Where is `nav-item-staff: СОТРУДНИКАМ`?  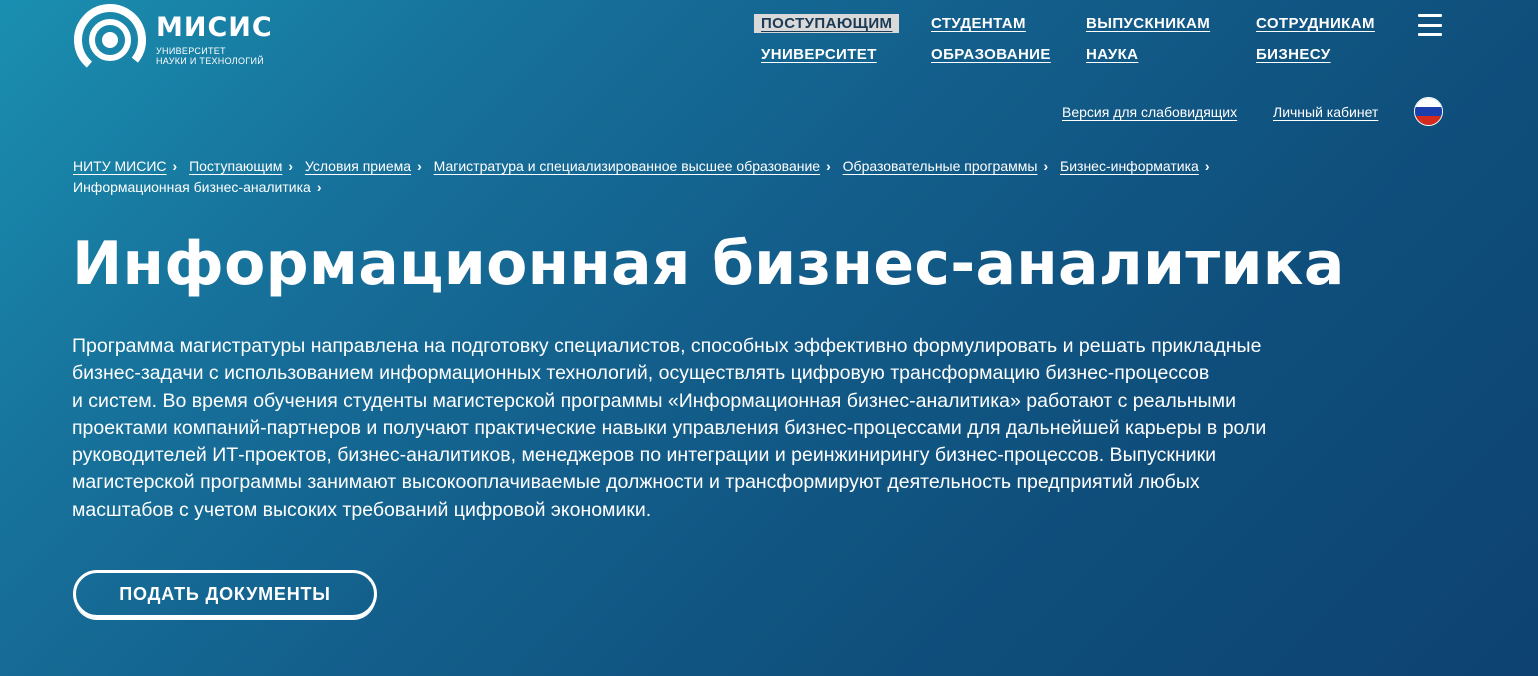 nav-item-staff: СОТРУДНИКАМ is located at coordinates (1315, 23).